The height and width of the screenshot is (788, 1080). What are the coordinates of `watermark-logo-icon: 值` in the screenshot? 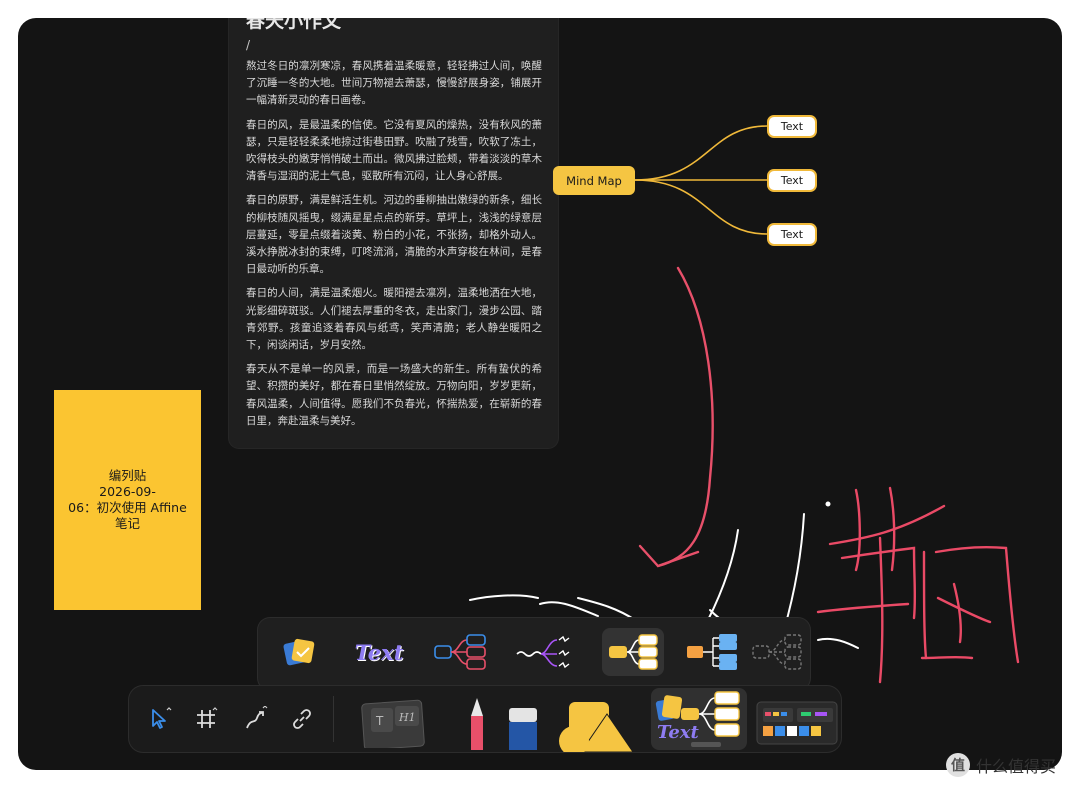 It's located at (958, 765).